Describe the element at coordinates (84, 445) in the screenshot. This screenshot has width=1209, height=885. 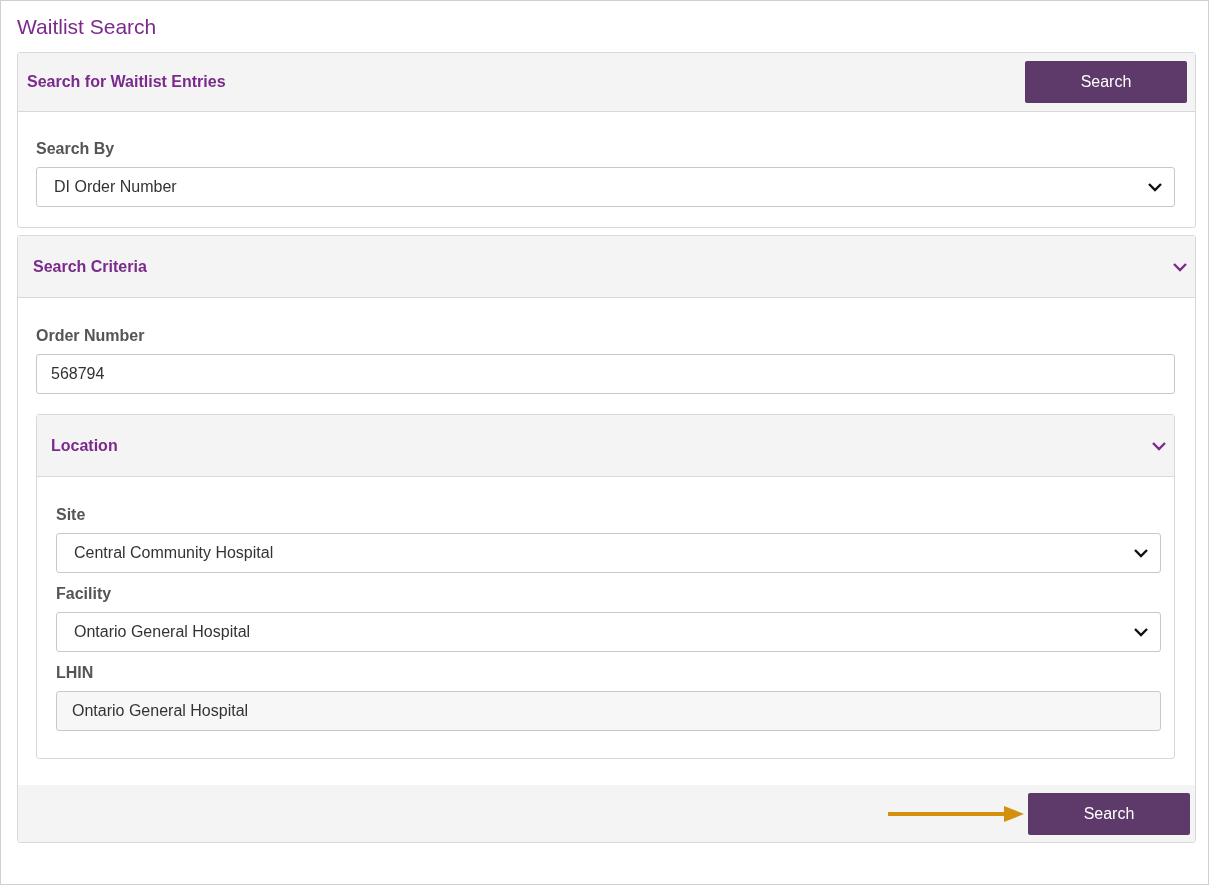
I see `panel-title: Location` at that location.